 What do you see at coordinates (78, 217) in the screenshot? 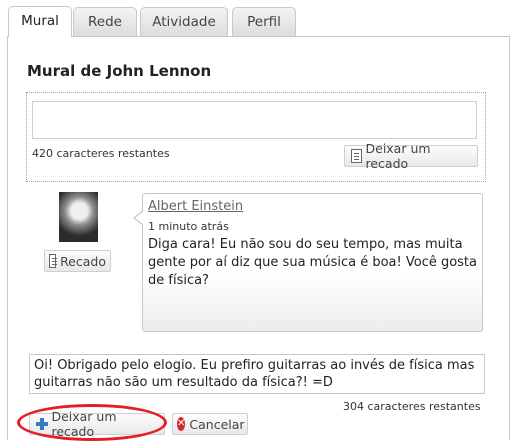
I see `avatar` at bounding box center [78, 217].